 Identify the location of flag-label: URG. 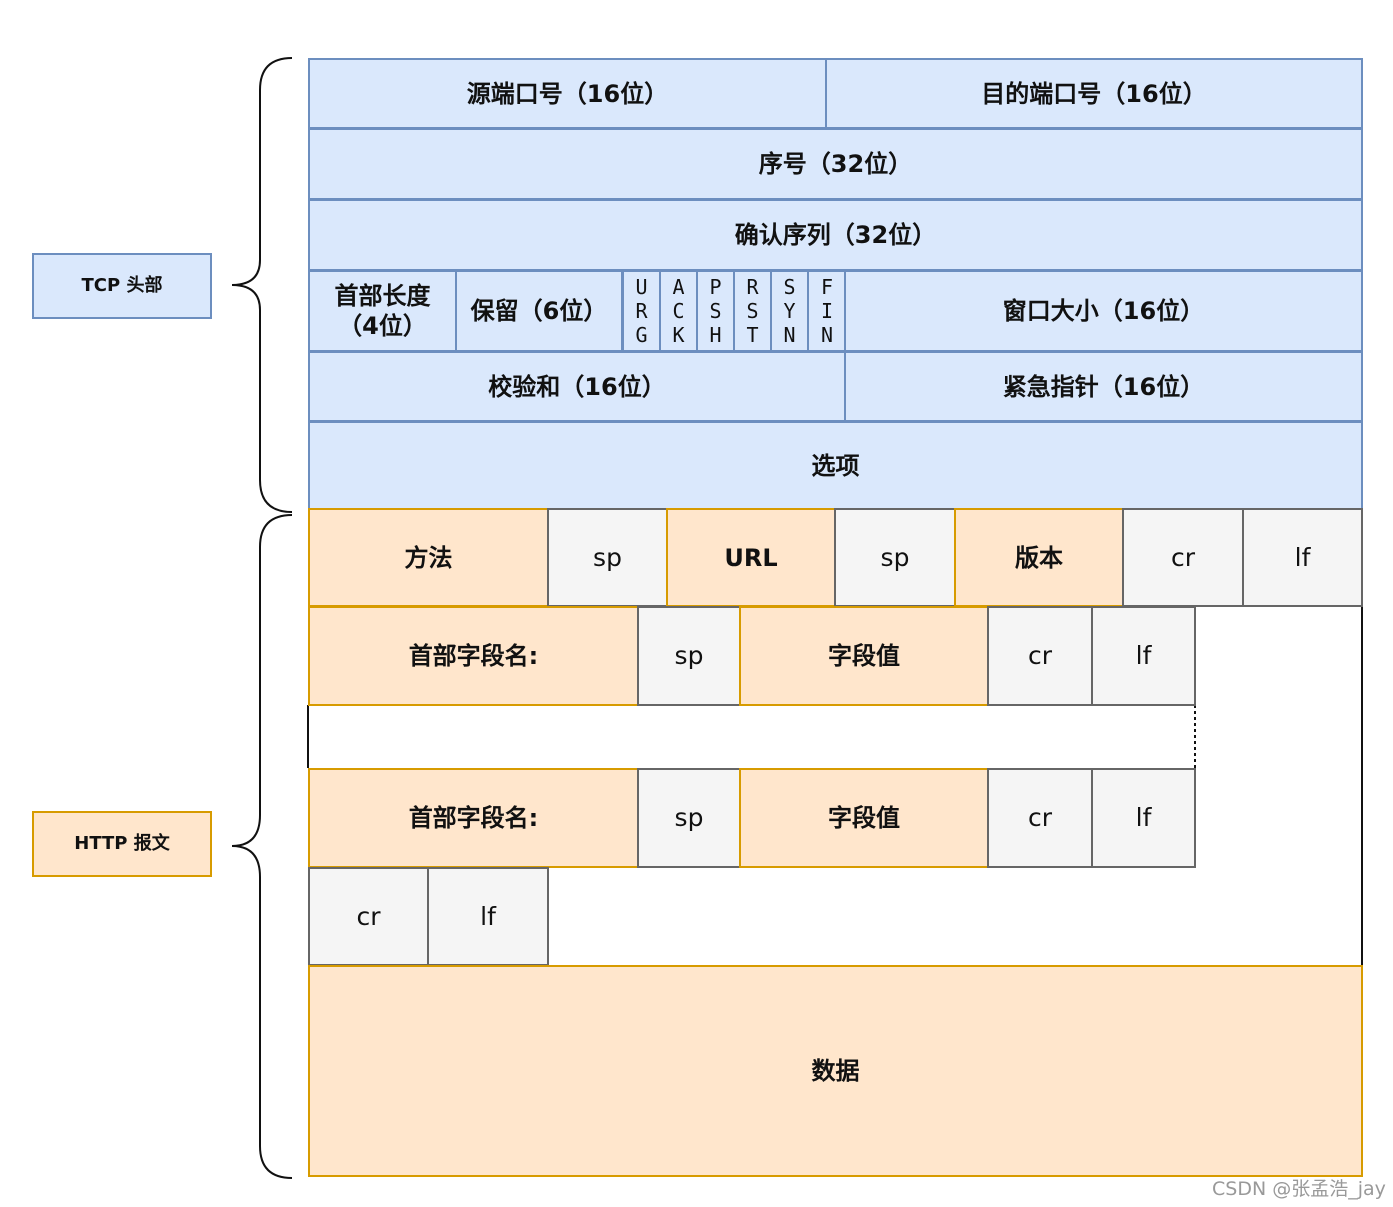
(641, 311).